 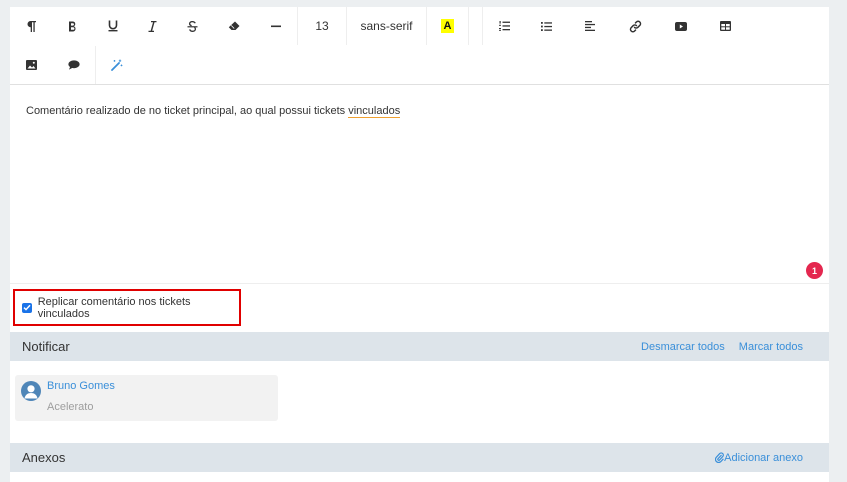 What do you see at coordinates (771, 347) in the screenshot?
I see `mark-all-link: Marcar todos` at bounding box center [771, 347].